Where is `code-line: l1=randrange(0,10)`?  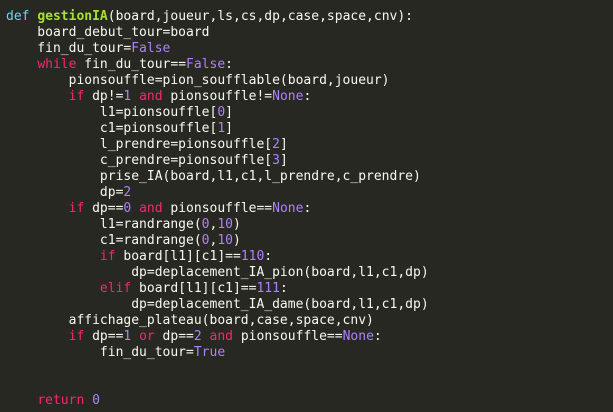 code-line: l1=randrange(0,10) is located at coordinates (123, 225).